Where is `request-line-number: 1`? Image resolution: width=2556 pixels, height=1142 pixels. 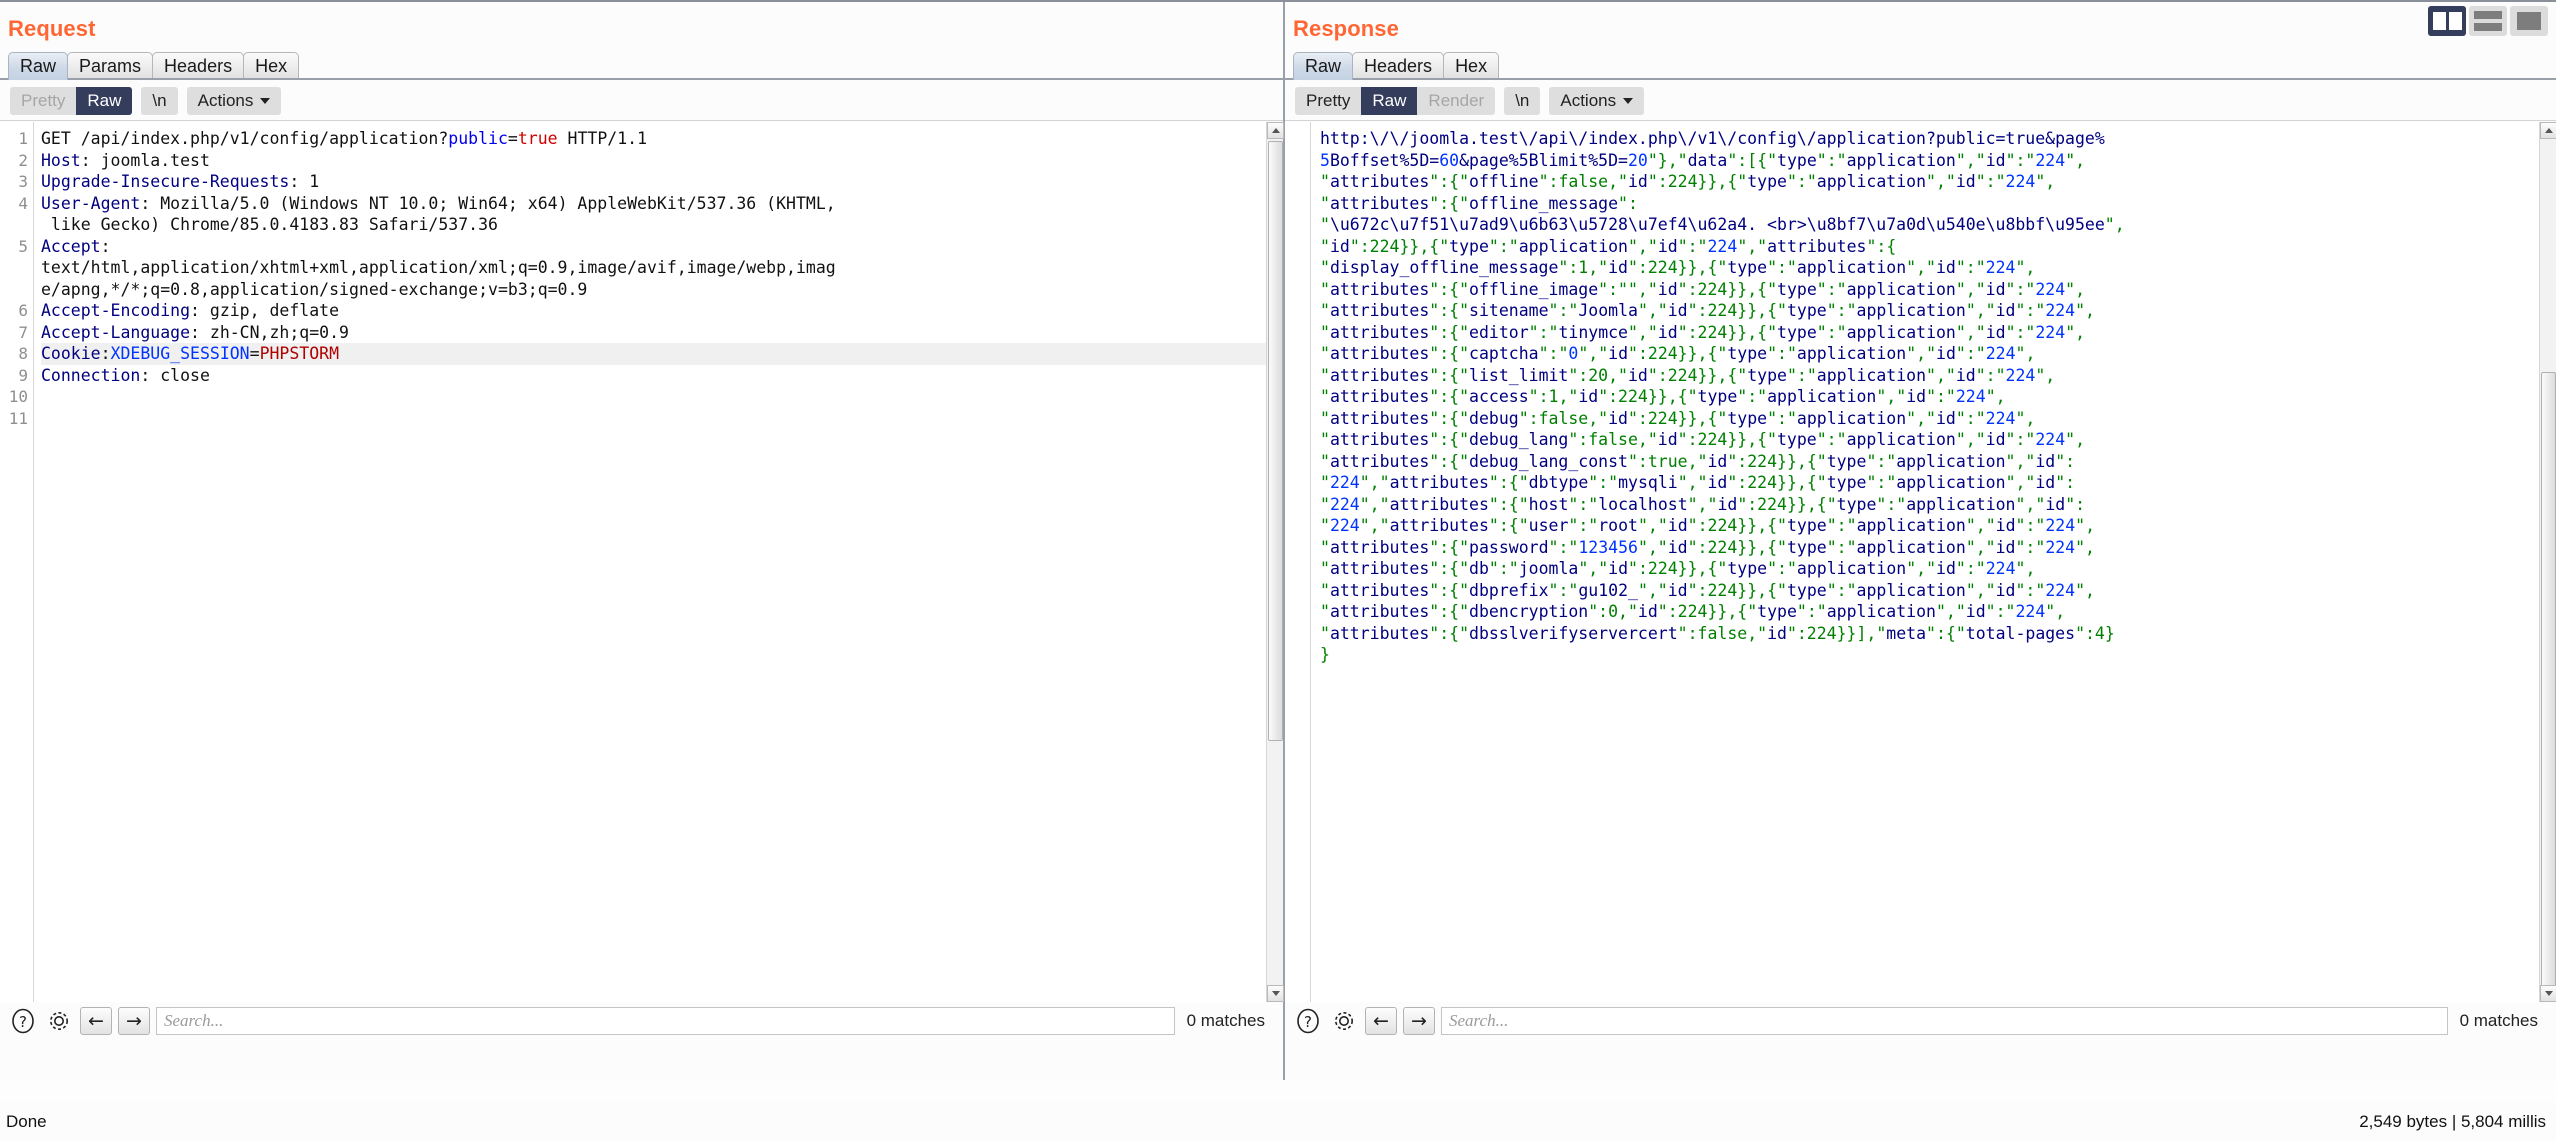
request-line-number: 1 is located at coordinates (23, 138).